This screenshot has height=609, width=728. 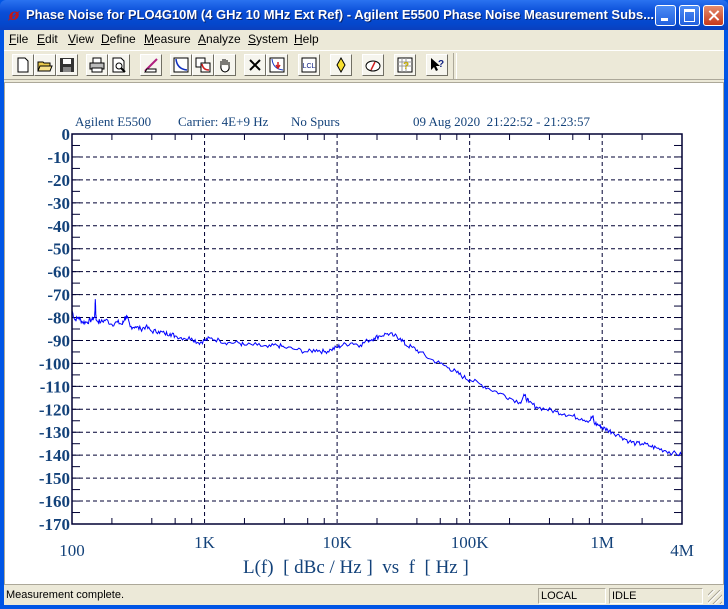 I want to click on y-tick-label: -120, so click(x=54, y=409).